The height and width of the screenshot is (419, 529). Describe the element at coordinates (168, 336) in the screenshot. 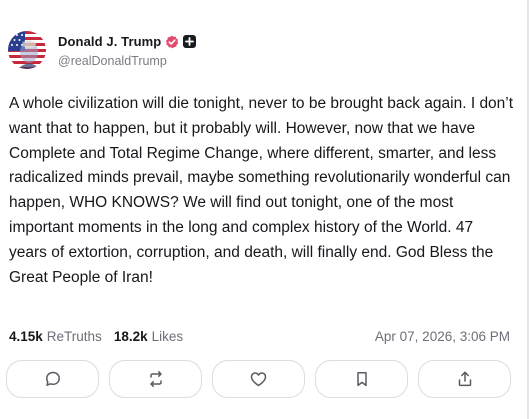

I see `likes-label: Likes` at that location.